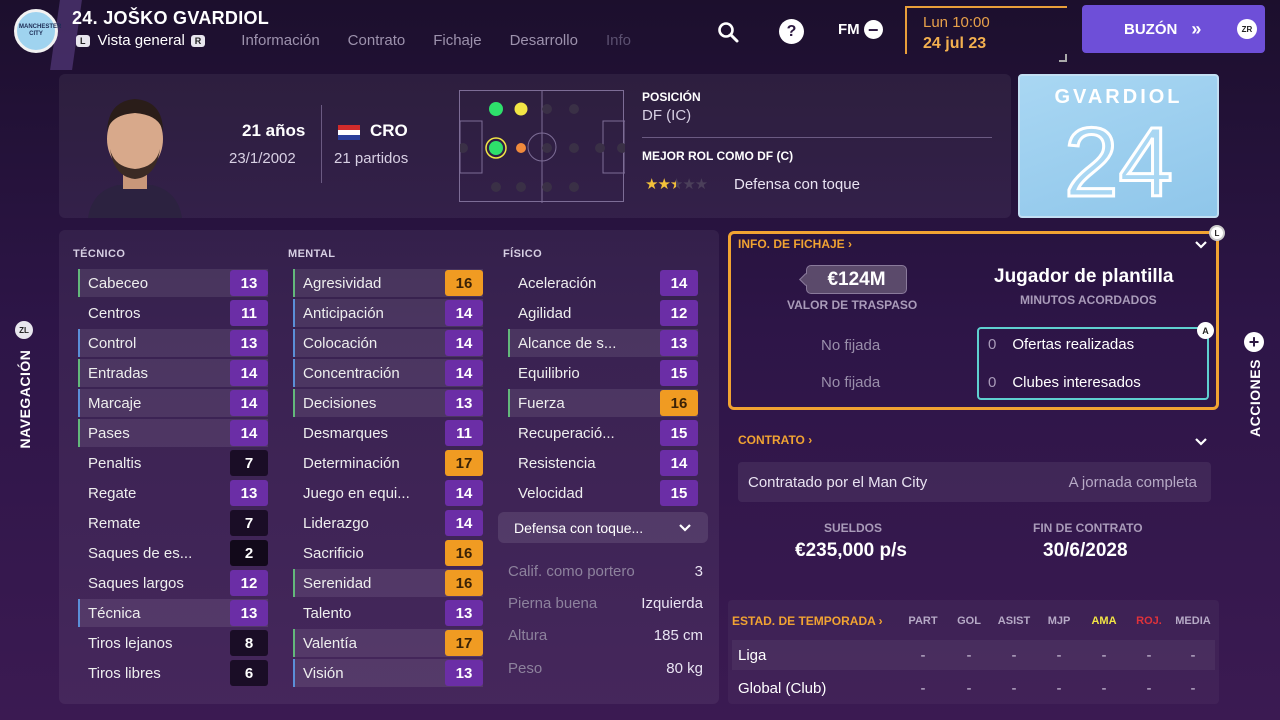  What do you see at coordinates (351, 463) in the screenshot?
I see `attr-name: Determinación` at bounding box center [351, 463].